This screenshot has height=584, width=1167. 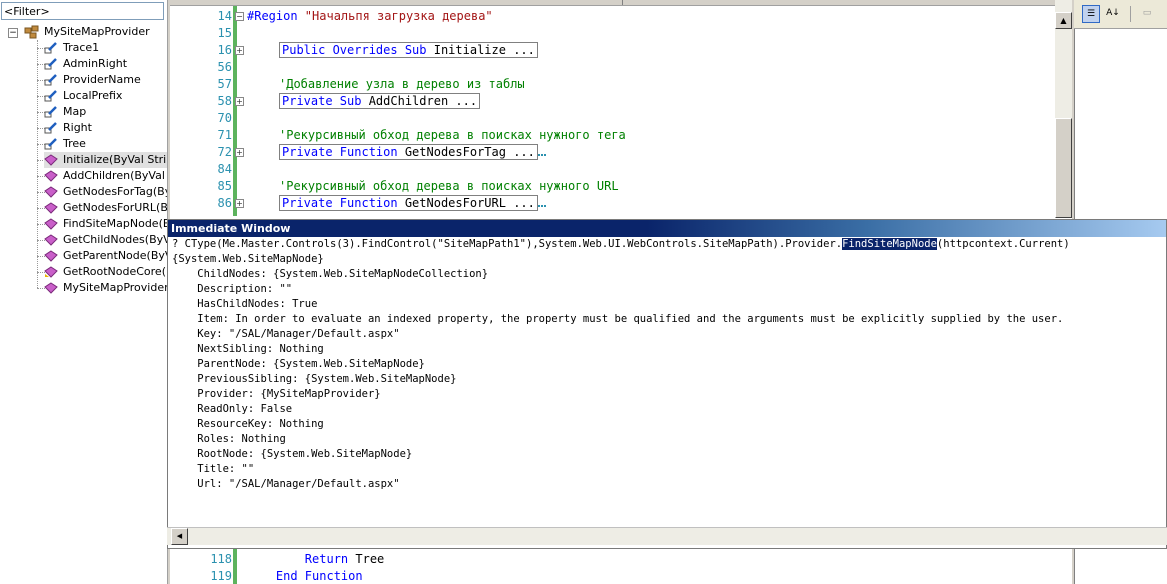 I want to click on line-number: 16, so click(x=224, y=50).